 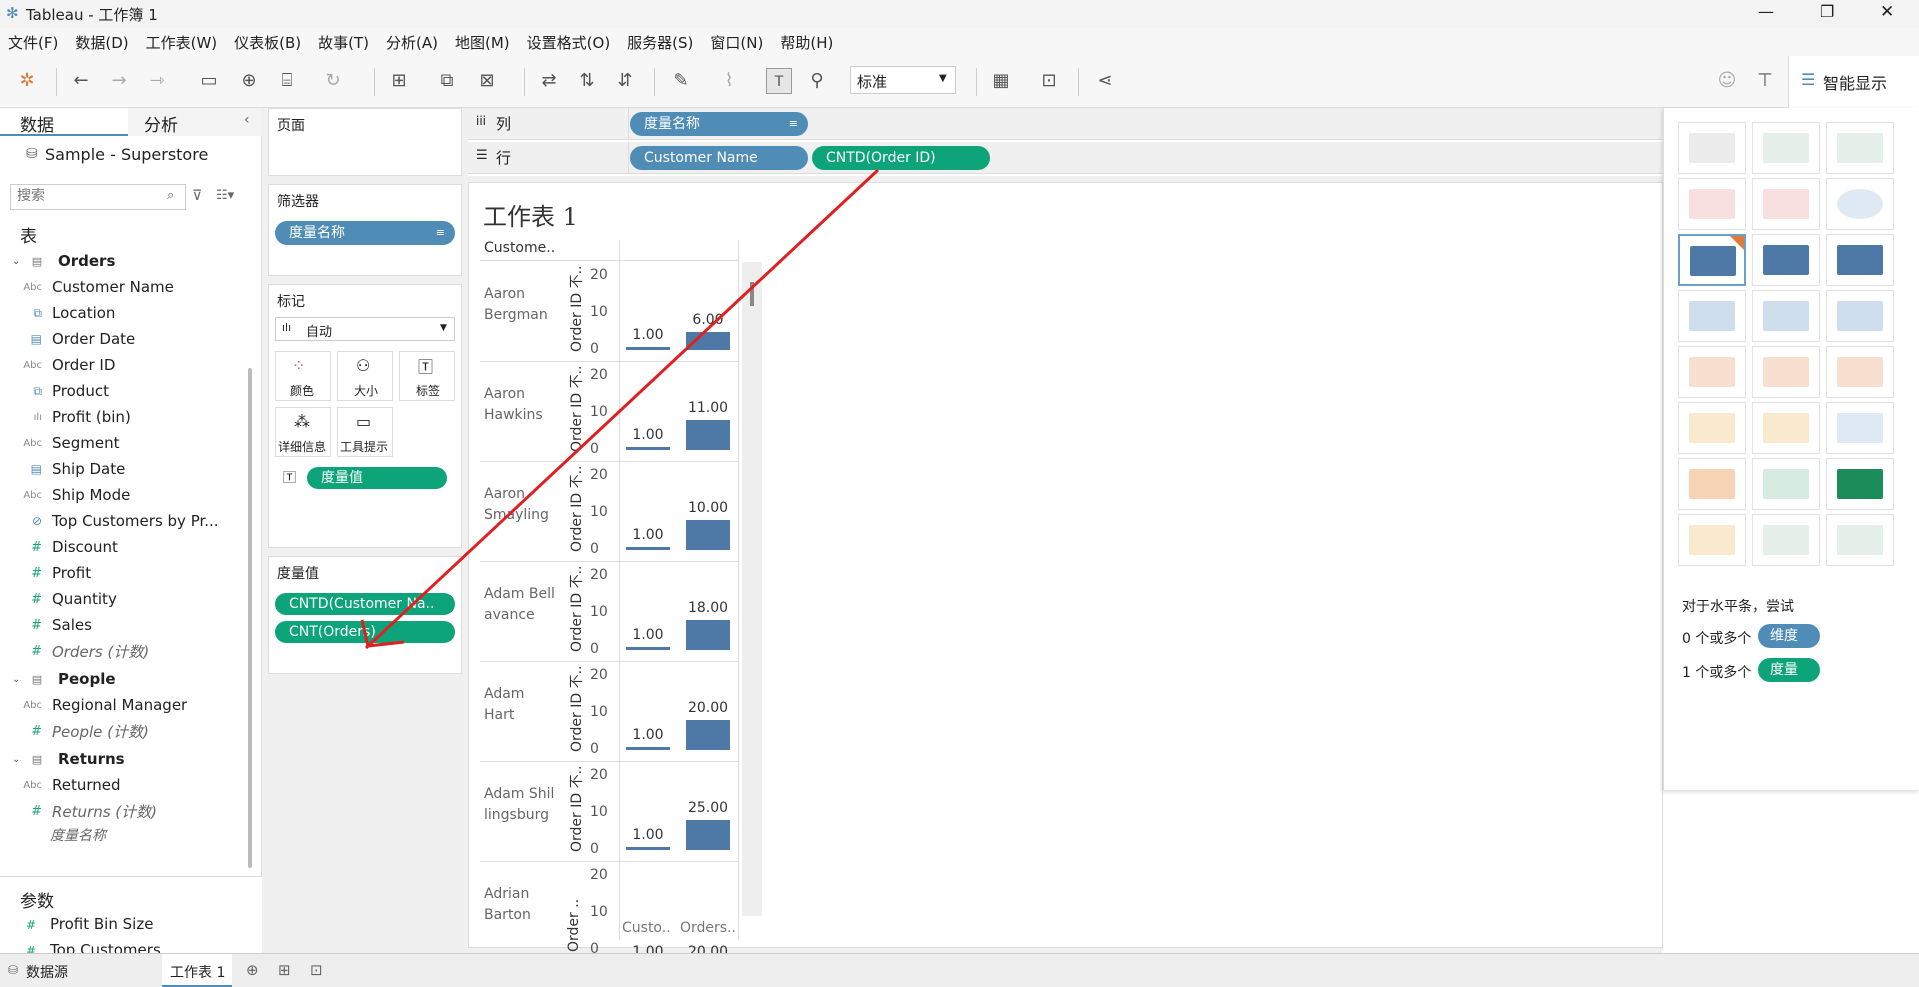 I want to click on annotation-arrow-line, so click(x=622, y=409).